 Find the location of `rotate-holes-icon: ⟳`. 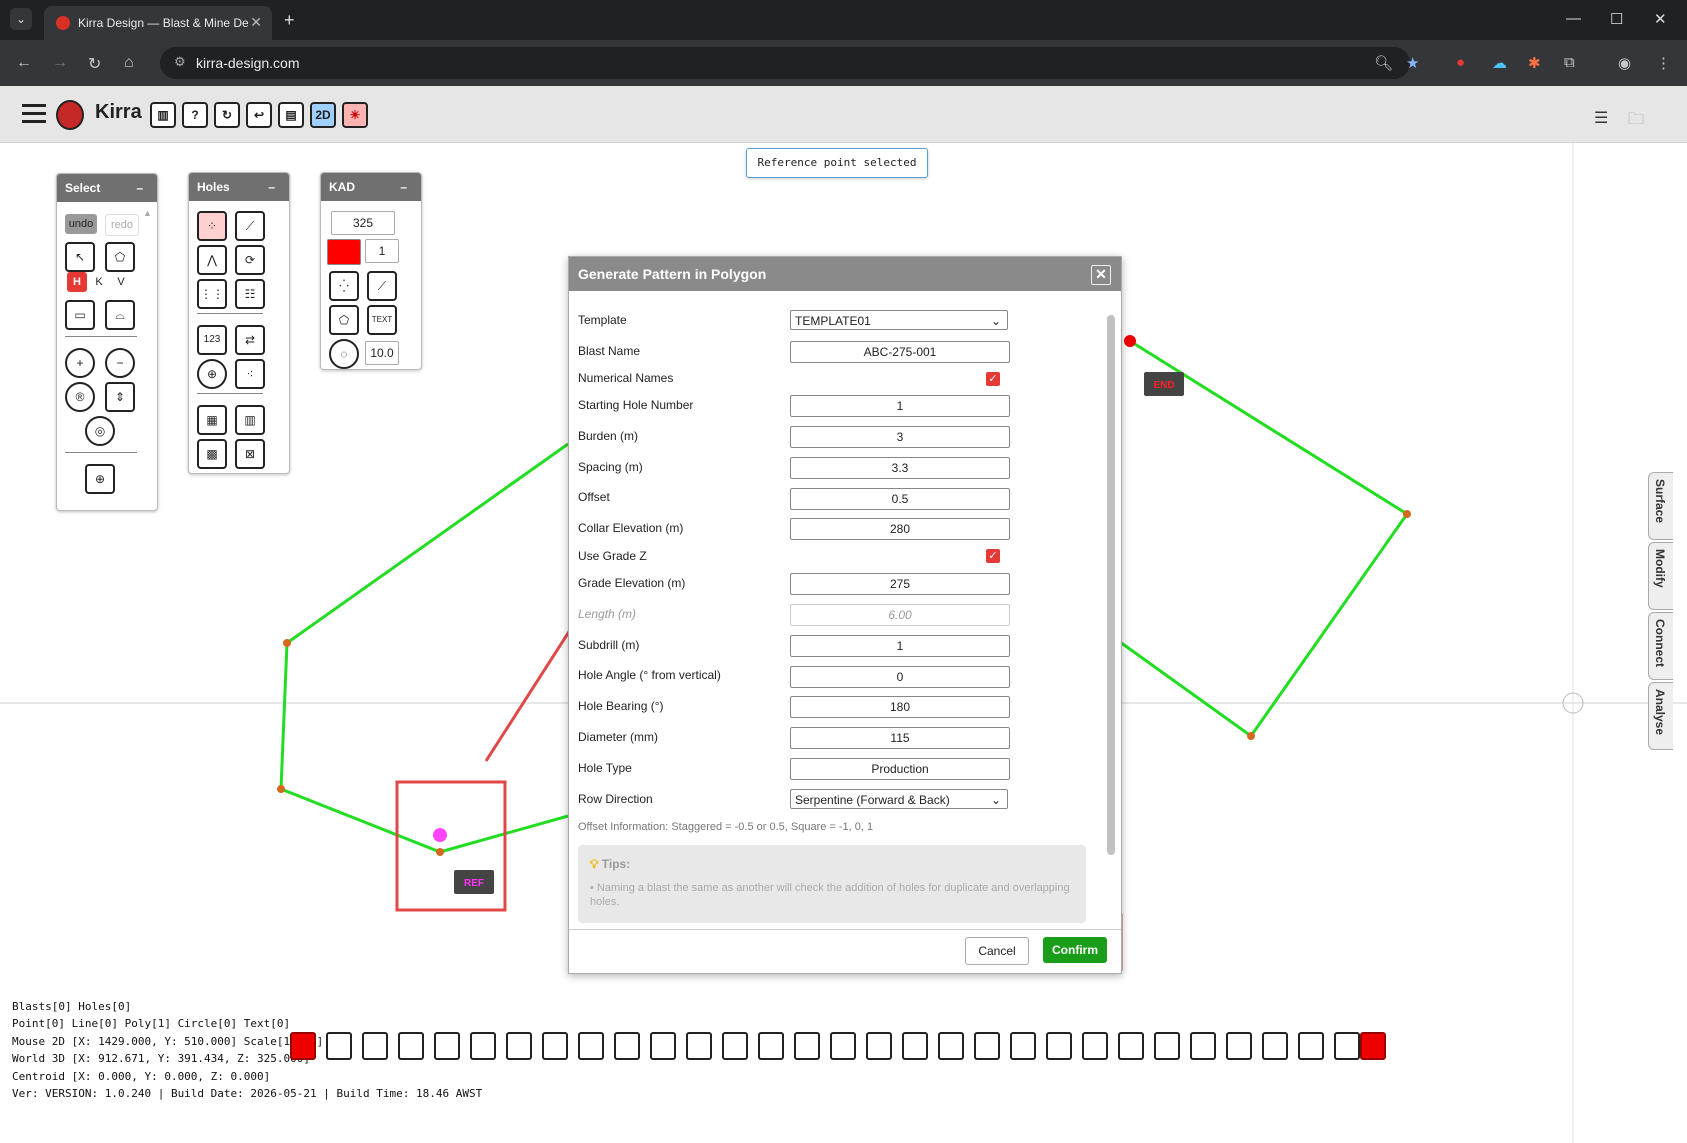

rotate-holes-icon: ⟳ is located at coordinates (250, 260).